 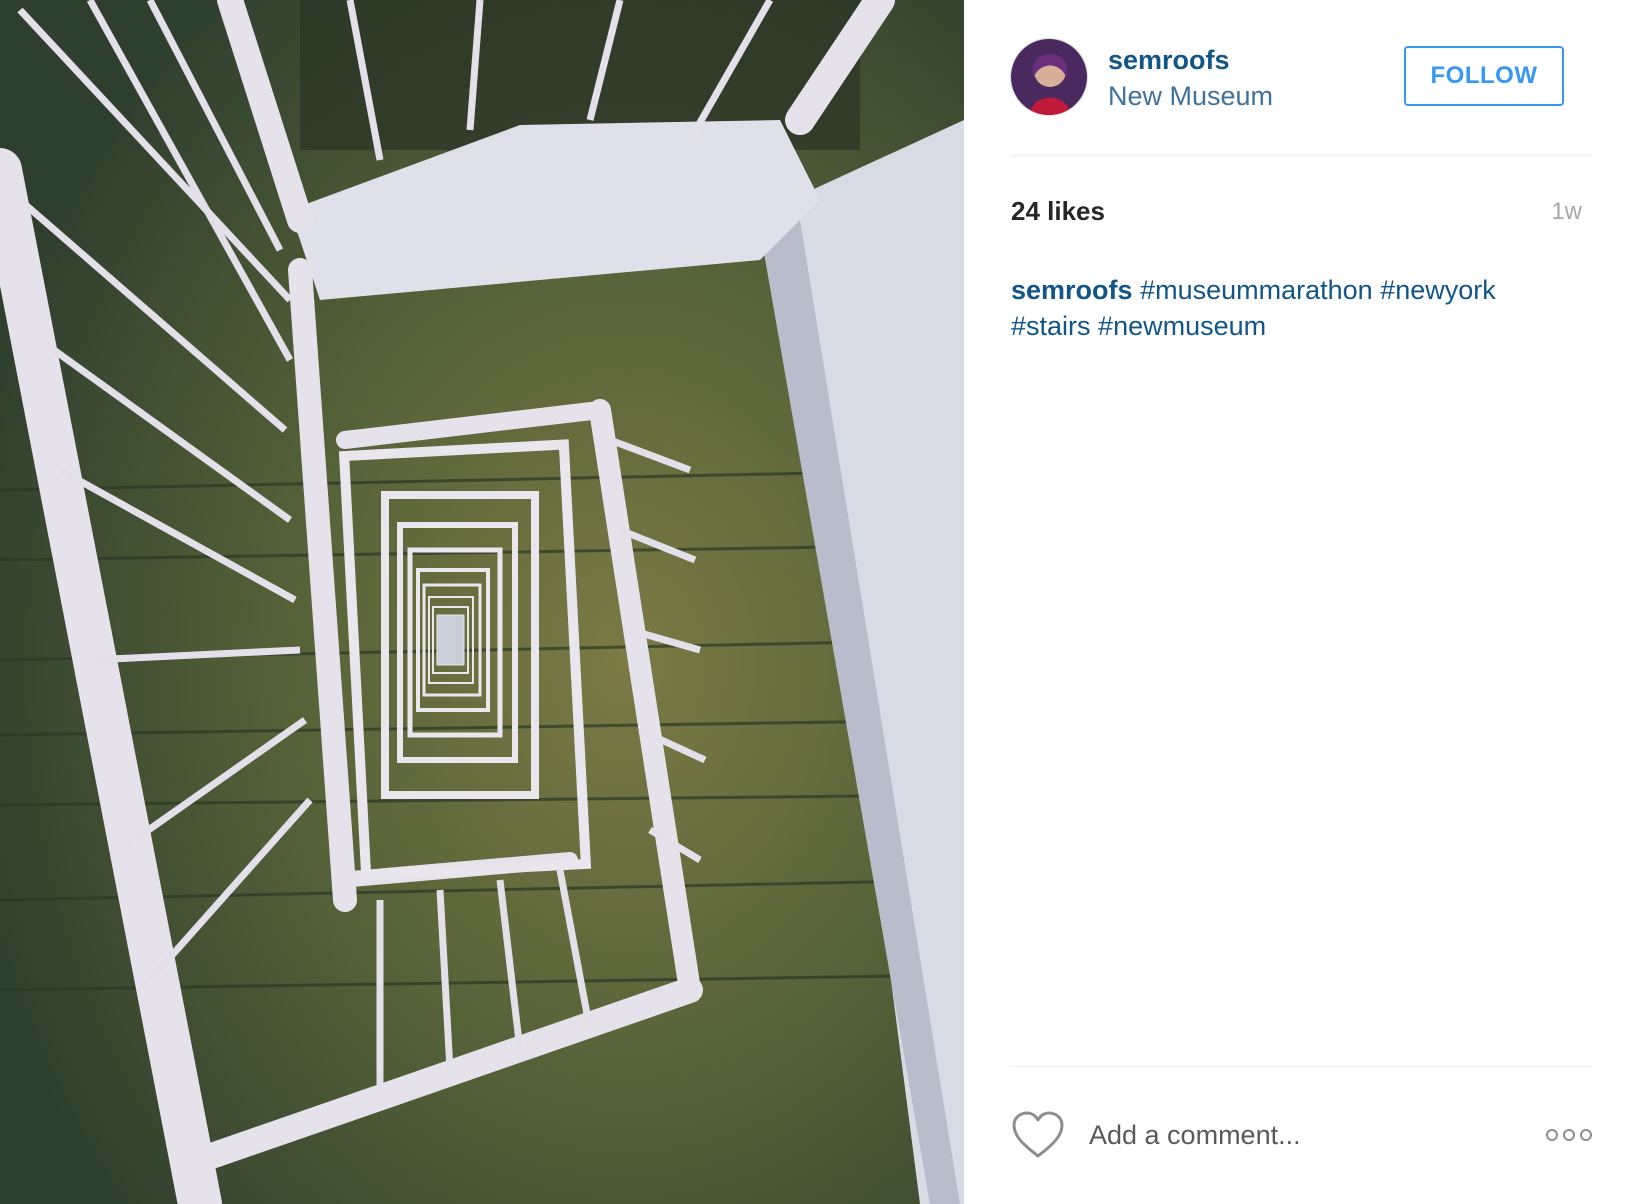 I want to click on more-options-icon, so click(x=1569, y=1135).